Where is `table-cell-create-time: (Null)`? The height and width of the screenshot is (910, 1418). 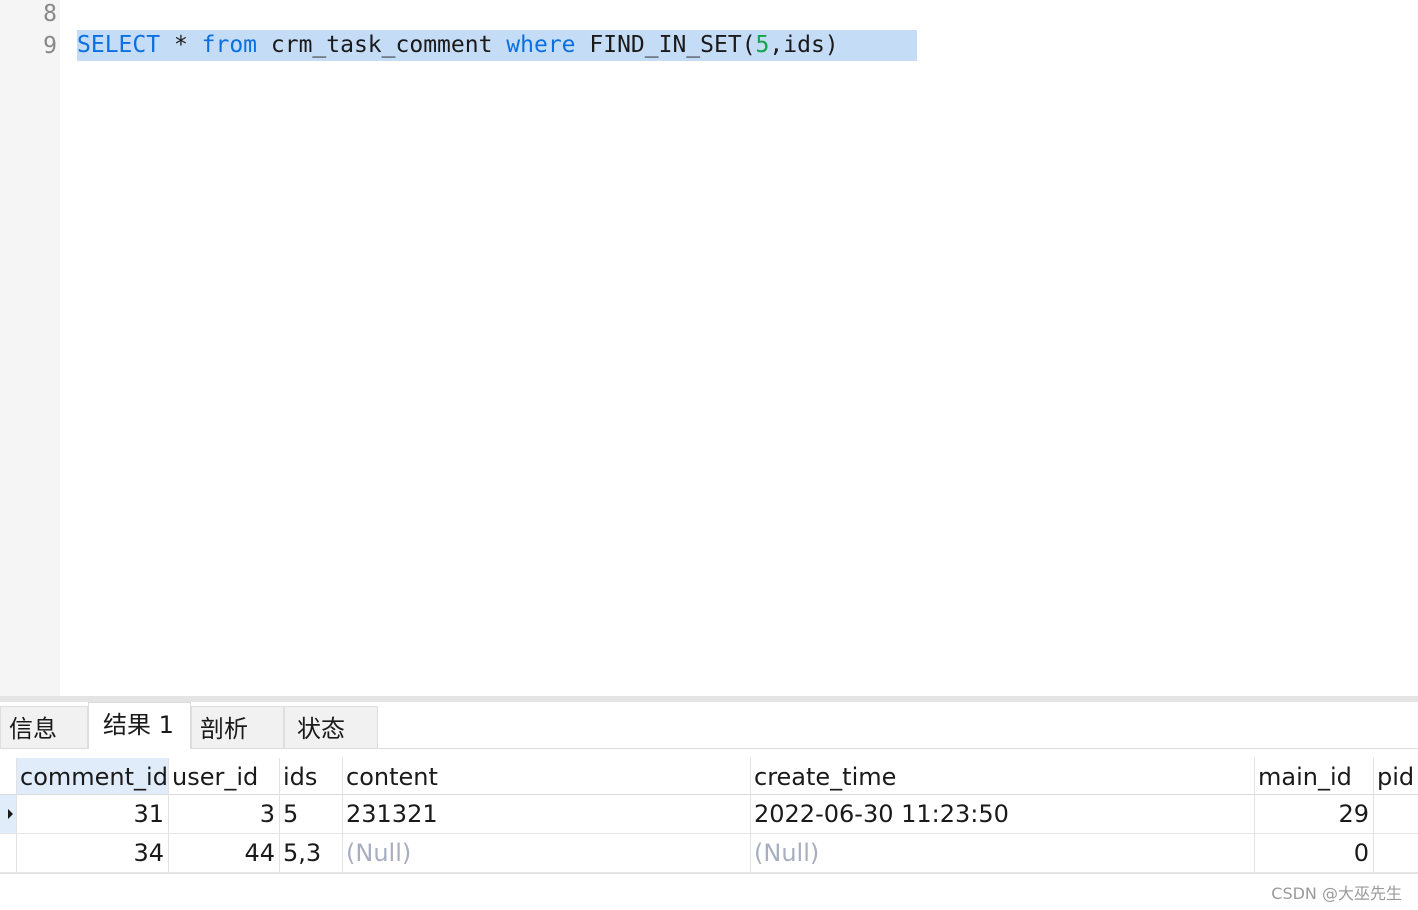
table-cell-create-time: (Null) is located at coordinates (1003, 853).